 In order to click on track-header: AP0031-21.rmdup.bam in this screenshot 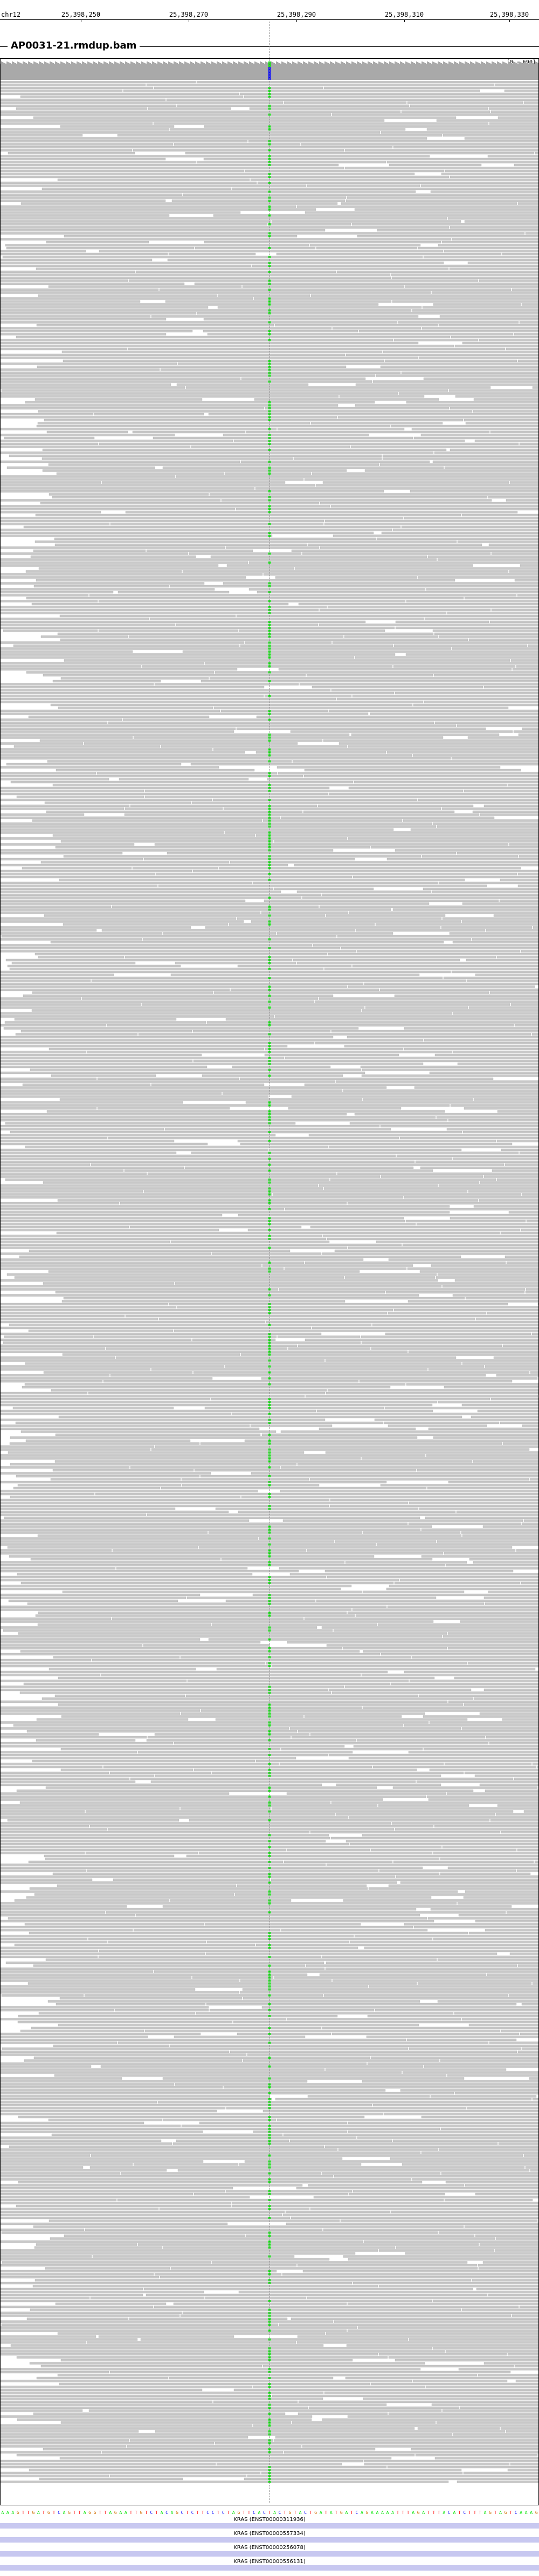, I will do `click(269, 46)`.